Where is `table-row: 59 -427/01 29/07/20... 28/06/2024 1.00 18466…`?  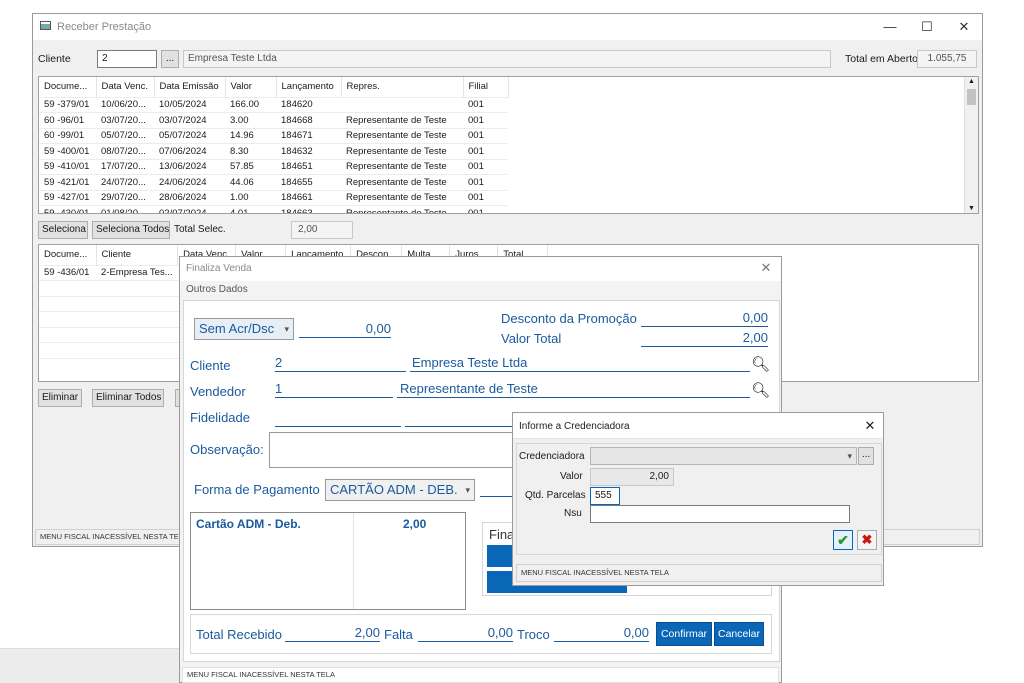 table-row: 59 -427/01 29/07/20... 28/06/2024 1.00 18466… is located at coordinates (273, 198).